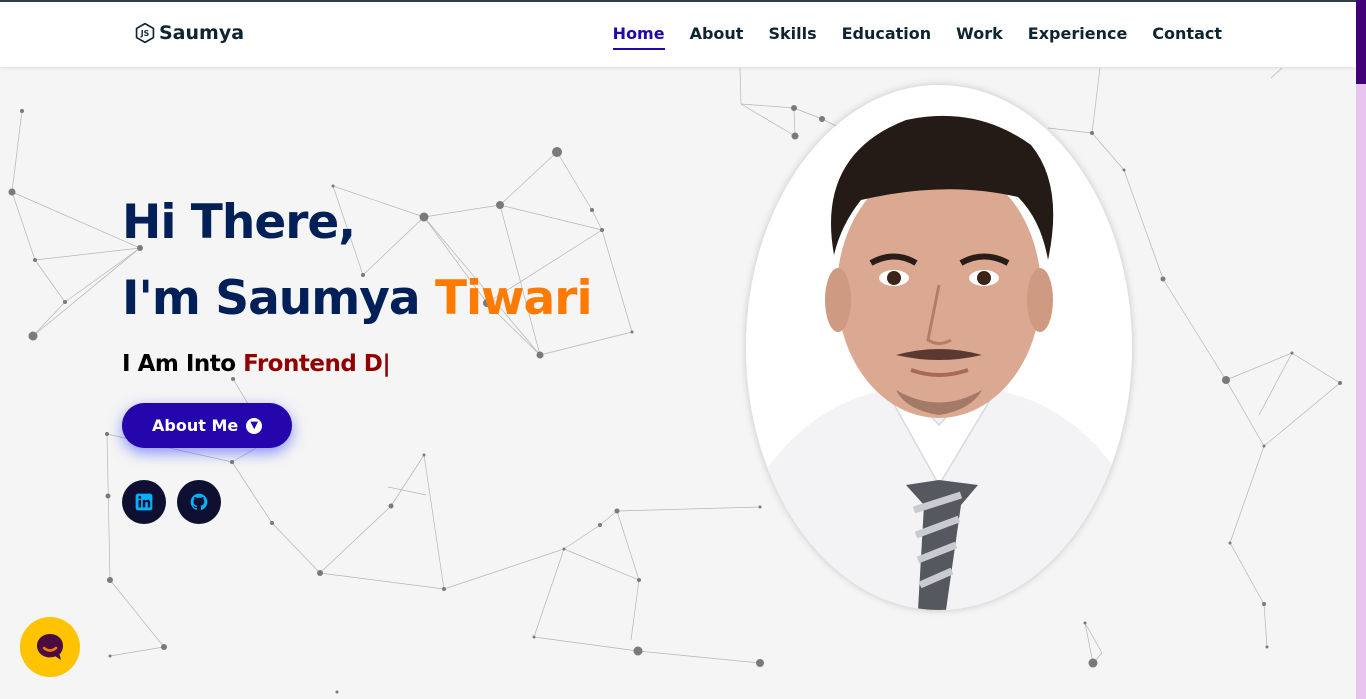 This screenshot has width=1366, height=699. What do you see at coordinates (239, 222) in the screenshot?
I see `greeting: Hi There,` at bounding box center [239, 222].